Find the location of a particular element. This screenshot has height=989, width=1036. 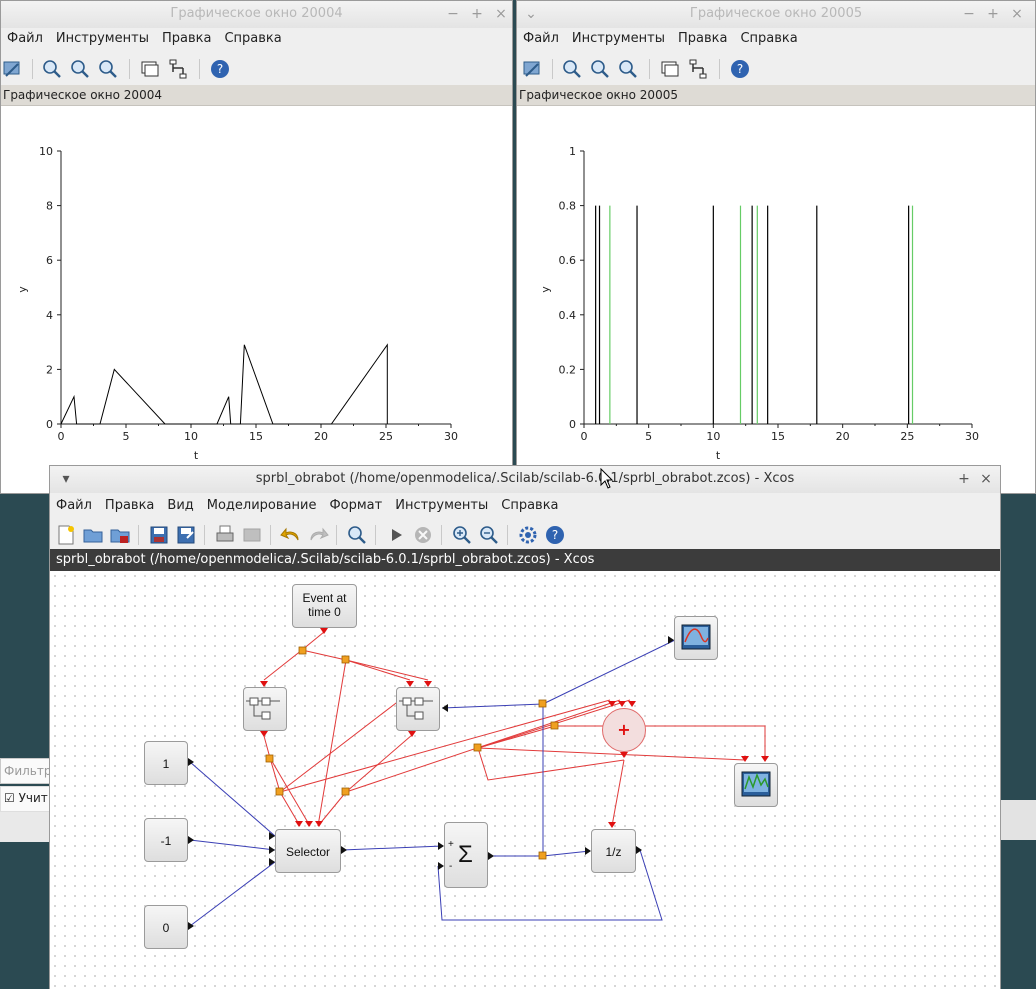

scope-icon is located at coordinates (696, 637).